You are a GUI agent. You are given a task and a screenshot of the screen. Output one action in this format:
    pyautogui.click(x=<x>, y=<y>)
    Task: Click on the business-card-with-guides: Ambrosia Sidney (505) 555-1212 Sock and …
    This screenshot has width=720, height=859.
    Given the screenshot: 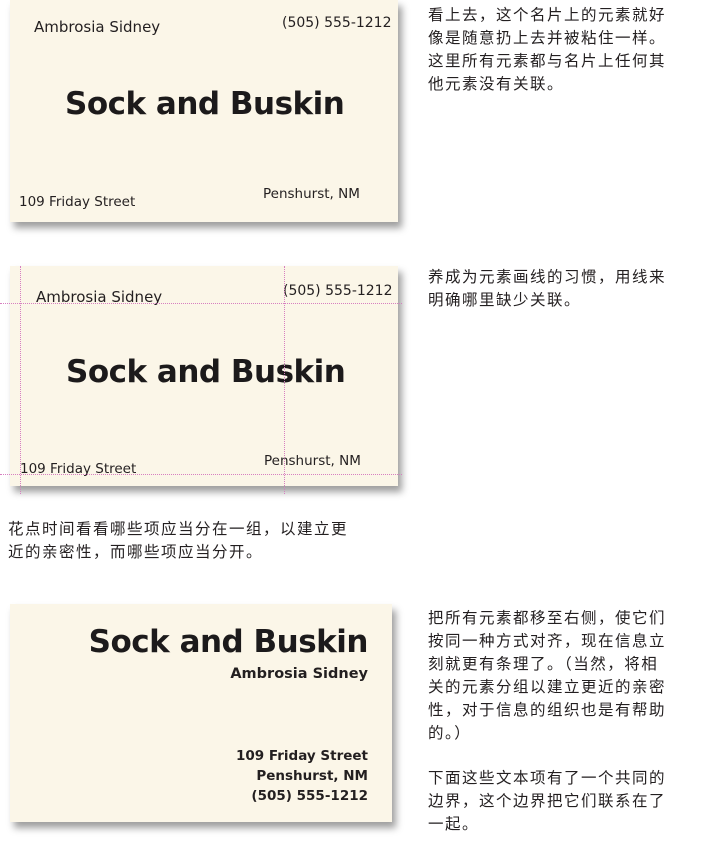 What is the action you would take?
    pyautogui.click(x=204, y=376)
    